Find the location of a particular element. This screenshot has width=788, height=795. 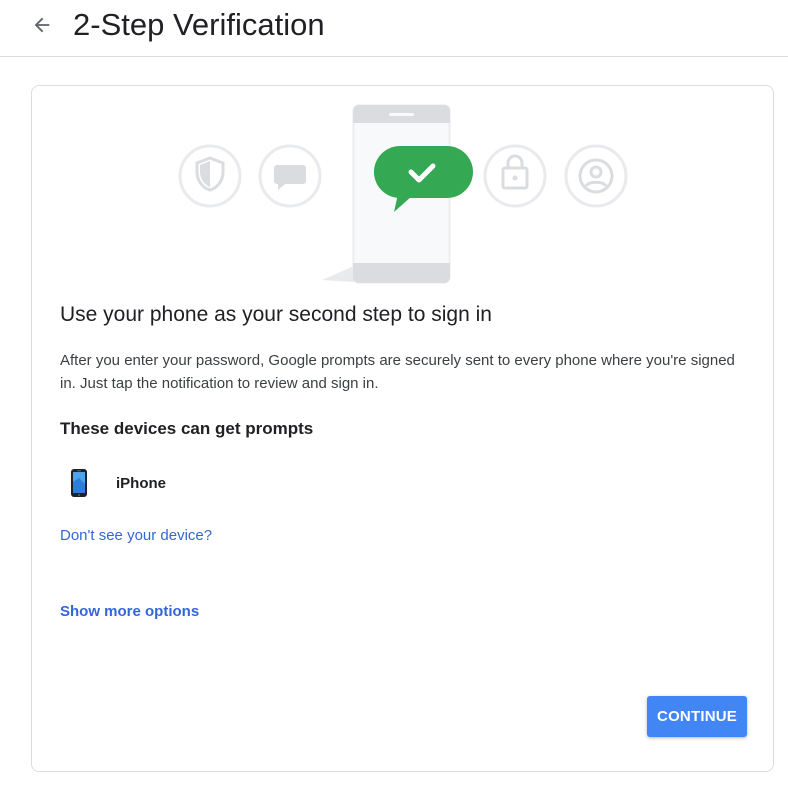

account-circle-icon is located at coordinates (596, 176).